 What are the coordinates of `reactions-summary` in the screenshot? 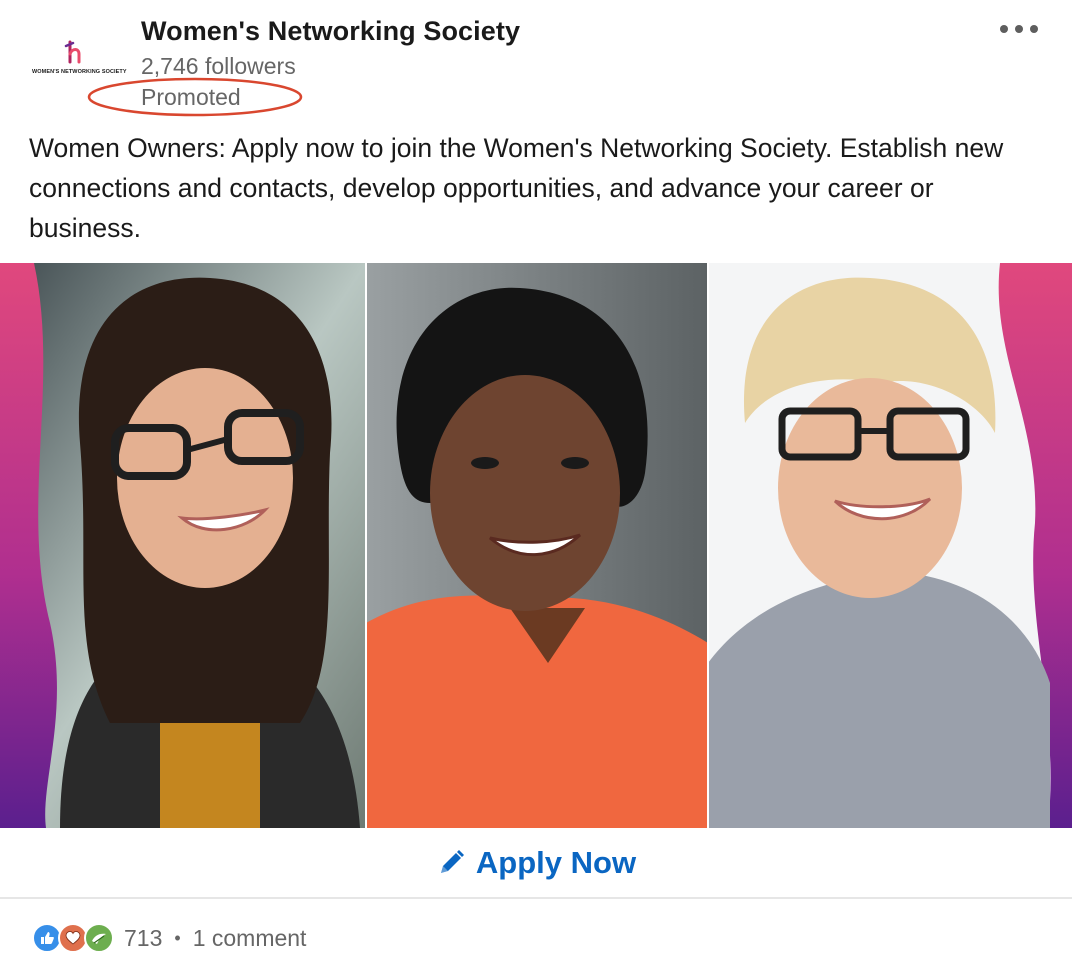 It's located at (73, 938).